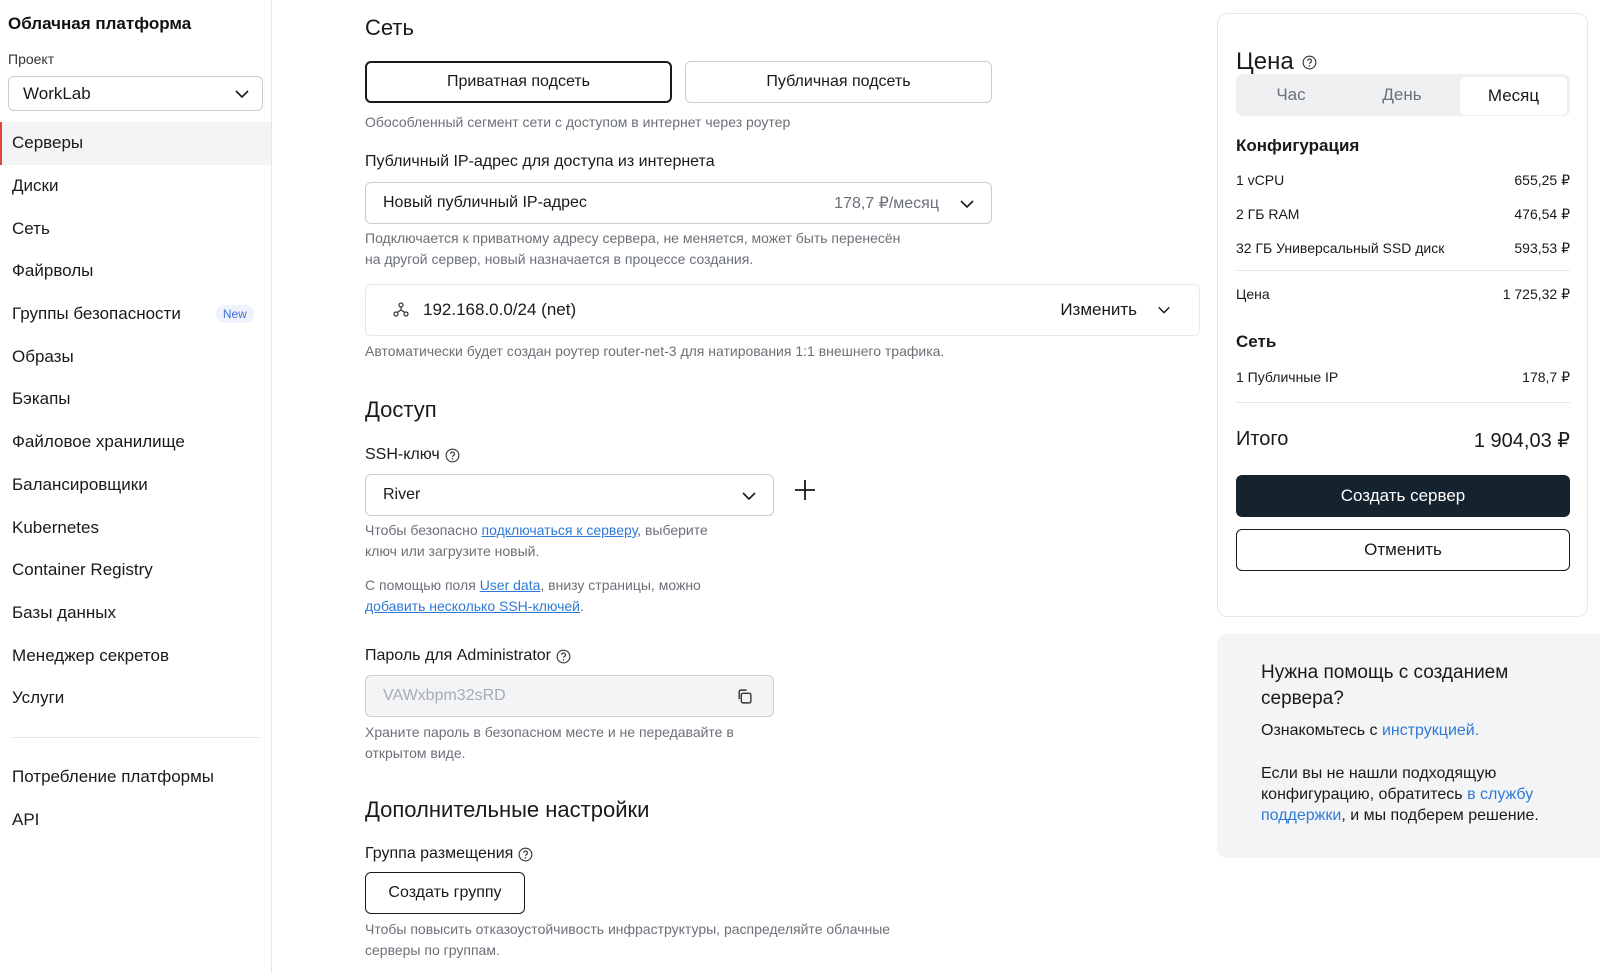  Describe the element at coordinates (500, 309) in the screenshot. I see `private-network-value: 192.168.0.0/24 (net)` at that location.